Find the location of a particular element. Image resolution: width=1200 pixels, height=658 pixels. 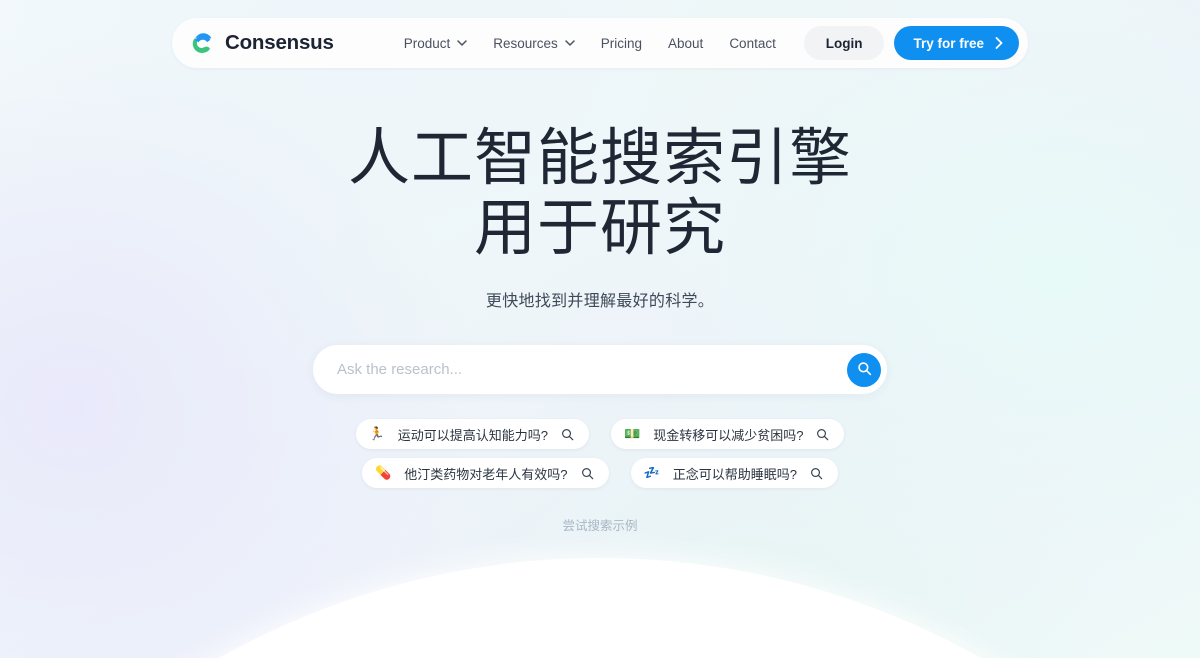

suggestion-chip-mindfulness-sleep: 💤 正念可以帮助睡眠吗? is located at coordinates (734, 473).